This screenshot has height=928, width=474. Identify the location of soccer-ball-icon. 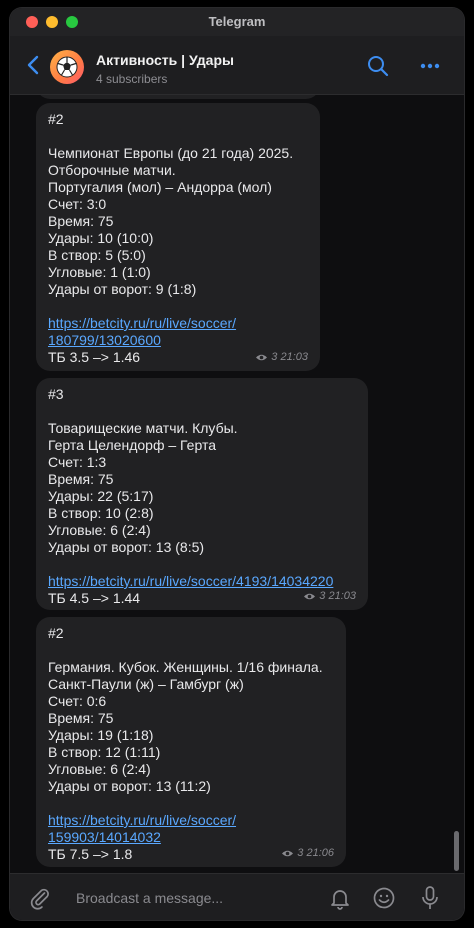
(67, 67).